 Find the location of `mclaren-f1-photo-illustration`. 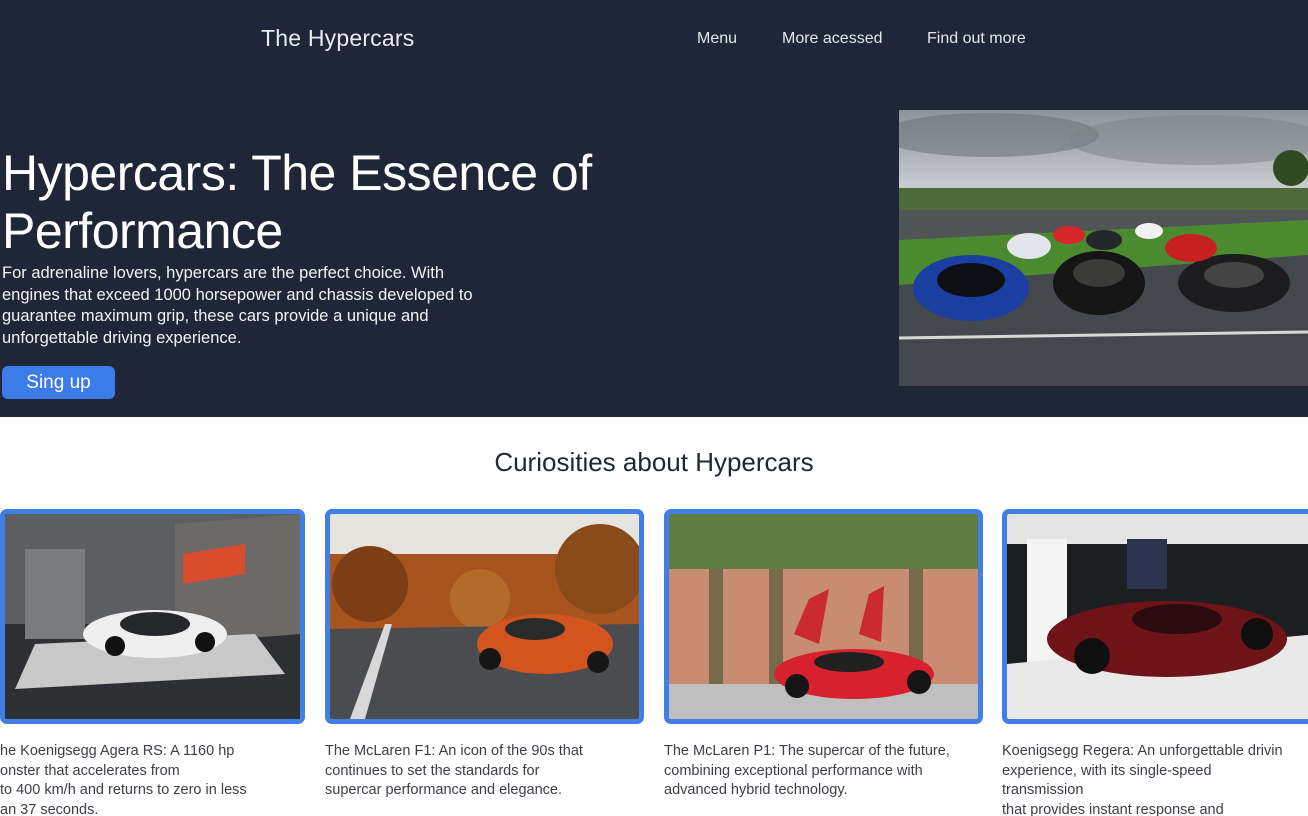

mclaren-f1-photo-illustration is located at coordinates (484, 616).